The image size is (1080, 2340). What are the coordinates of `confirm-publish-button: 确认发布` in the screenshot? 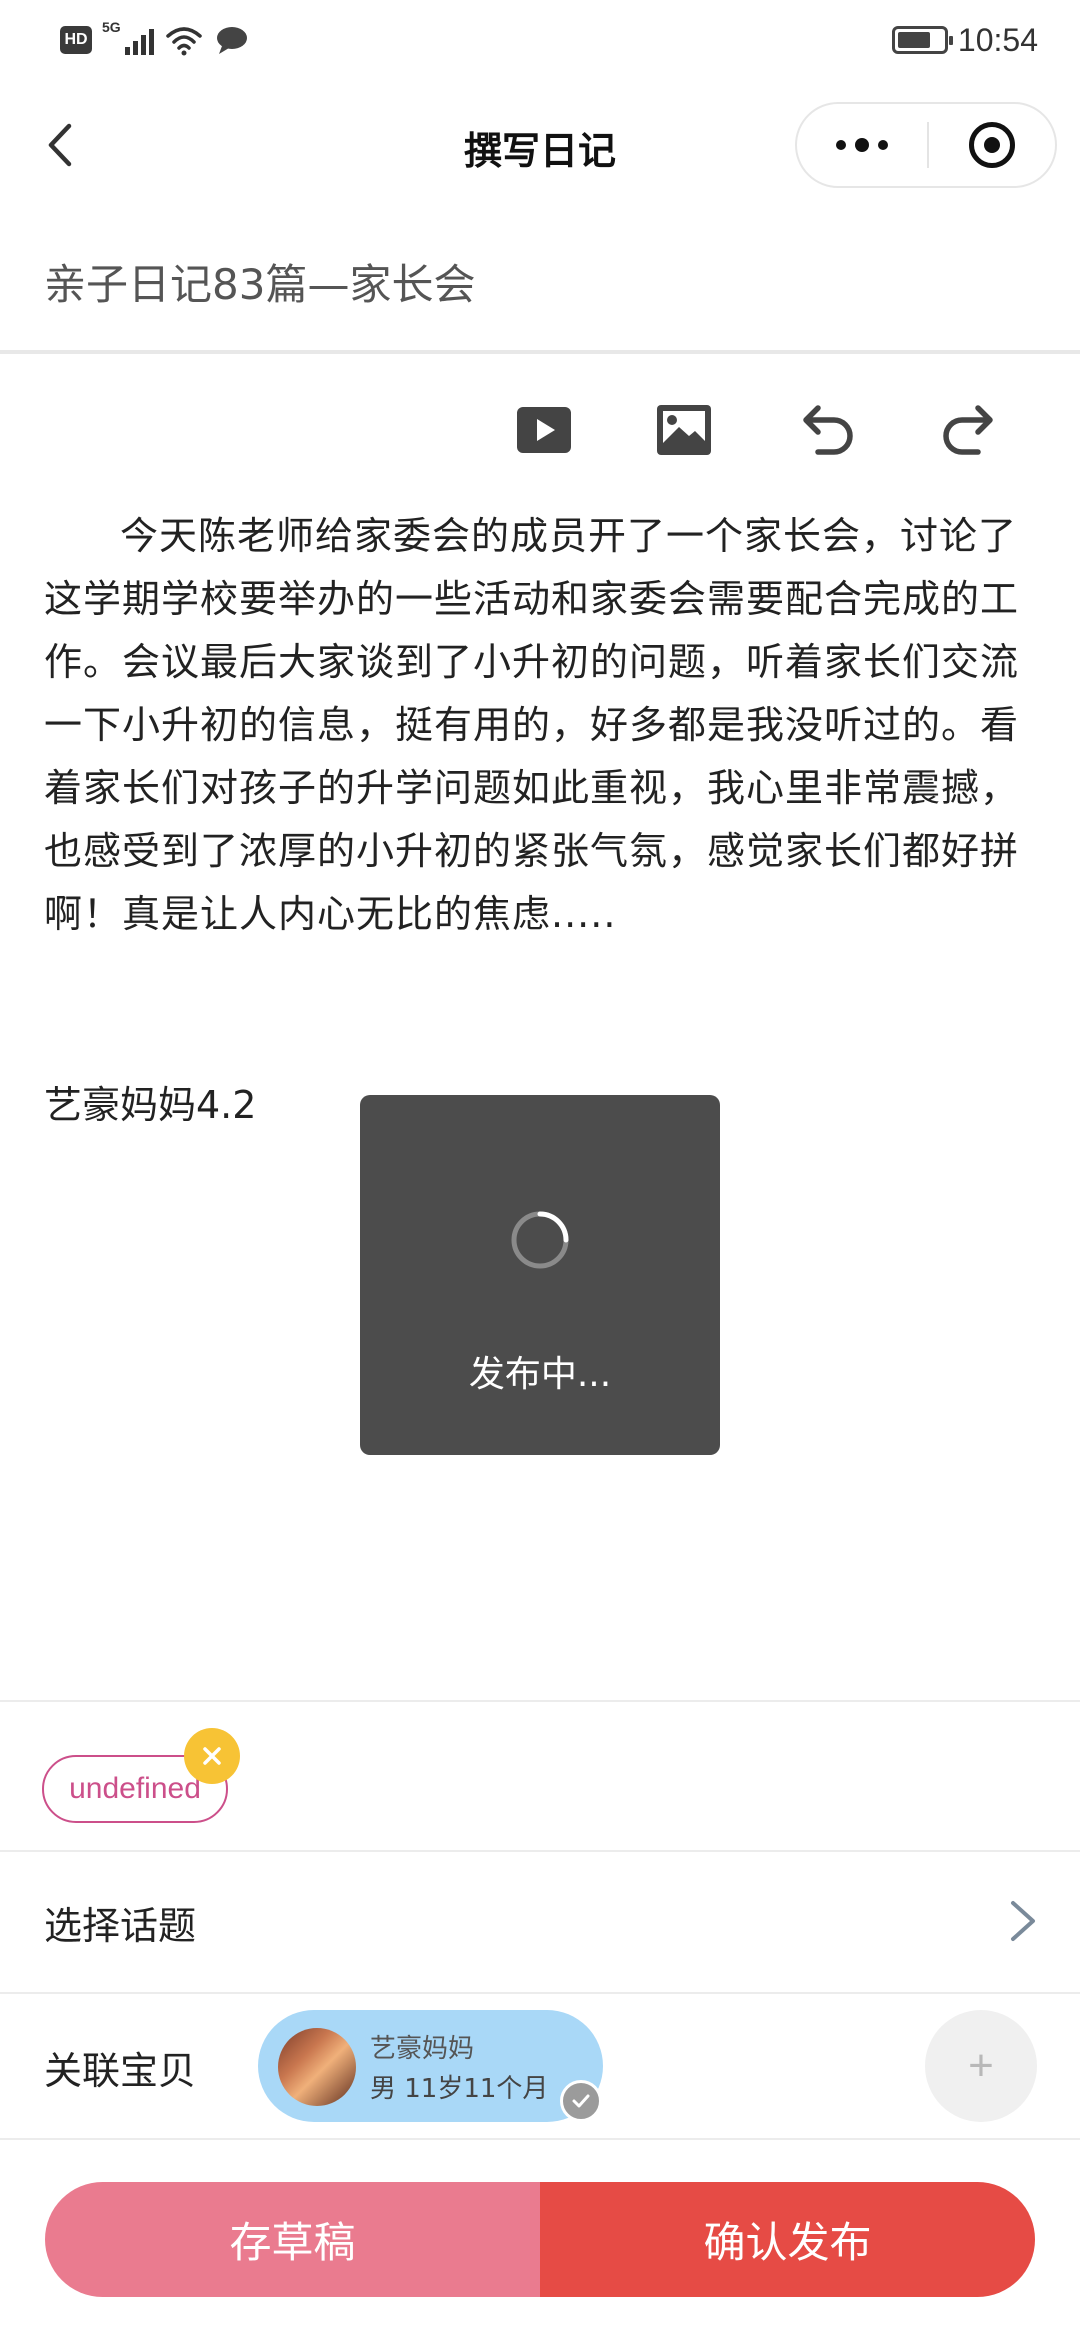 It's located at (787, 2239).